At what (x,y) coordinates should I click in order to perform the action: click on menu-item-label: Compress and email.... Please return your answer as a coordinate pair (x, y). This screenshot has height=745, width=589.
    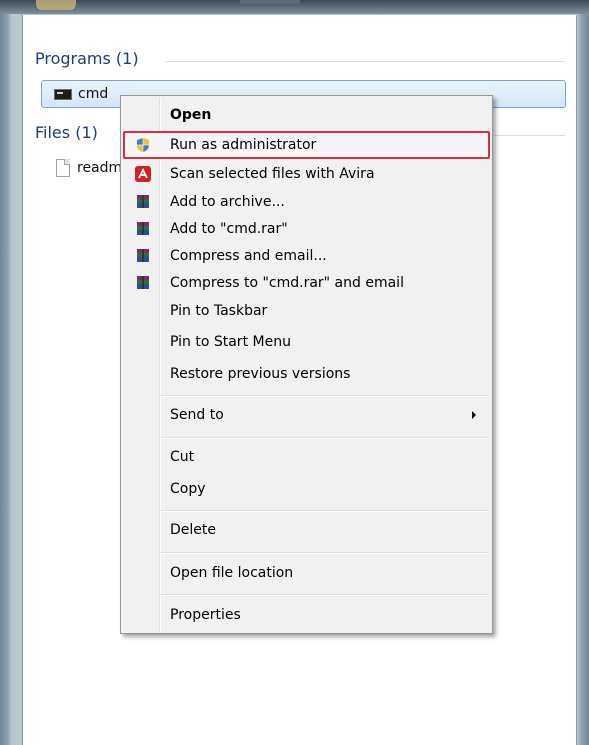
    Looking at the image, I should click on (248, 256).